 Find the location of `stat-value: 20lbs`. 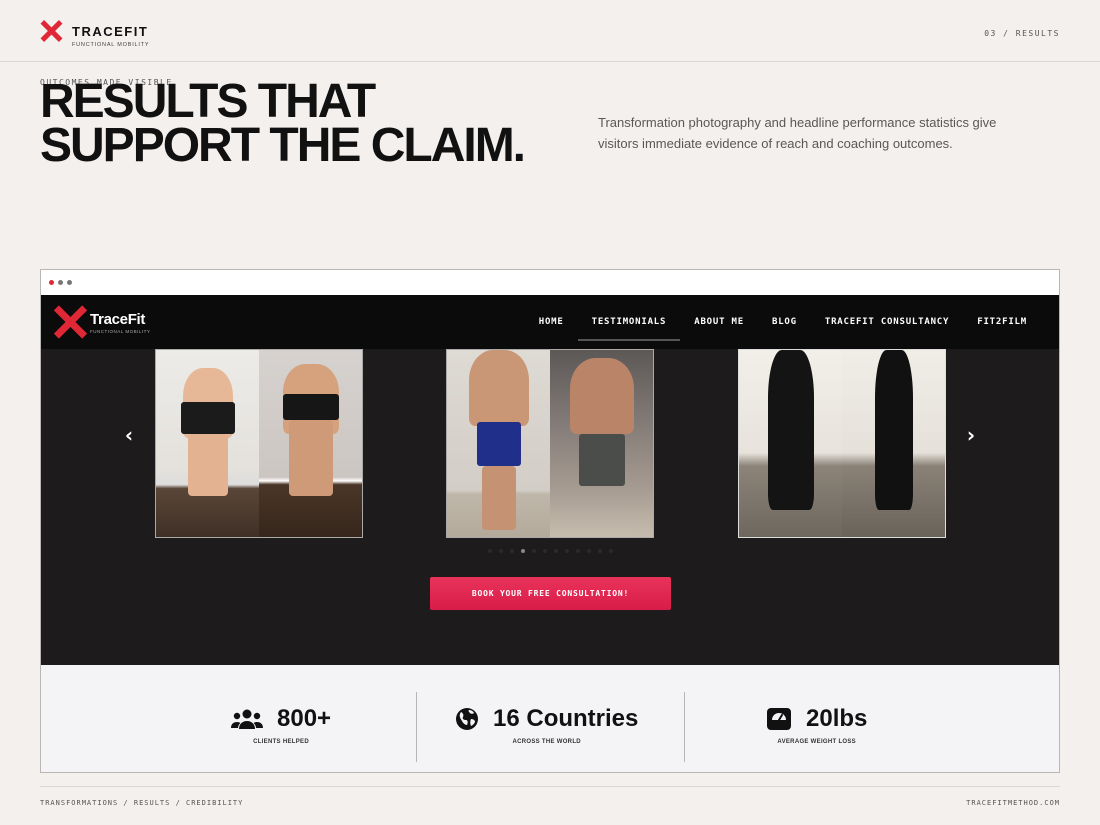

stat-value: 20lbs is located at coordinates (837, 718).